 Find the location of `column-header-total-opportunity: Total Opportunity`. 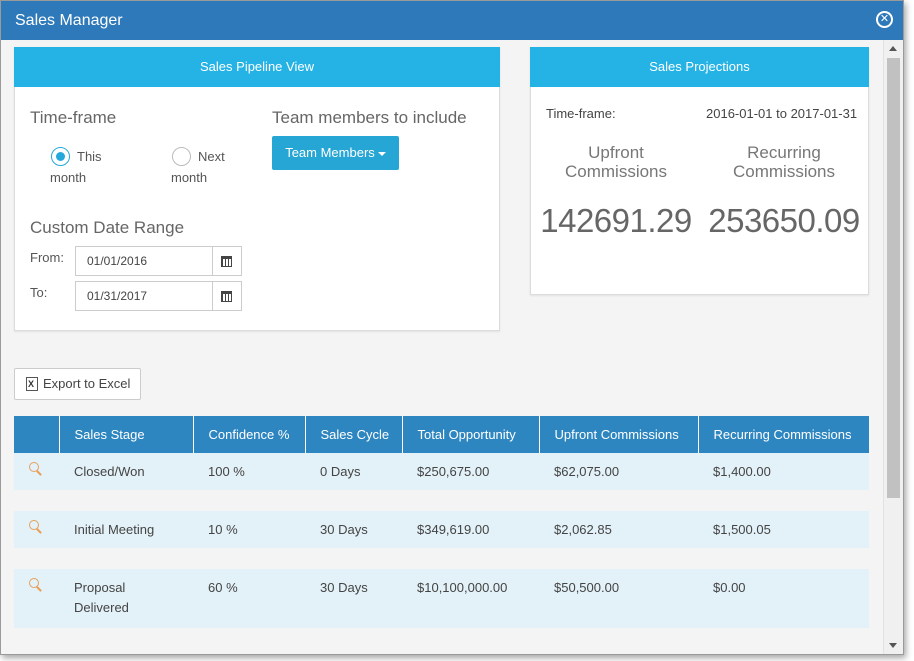

column-header-total-opportunity: Total Opportunity is located at coordinates (471, 434).